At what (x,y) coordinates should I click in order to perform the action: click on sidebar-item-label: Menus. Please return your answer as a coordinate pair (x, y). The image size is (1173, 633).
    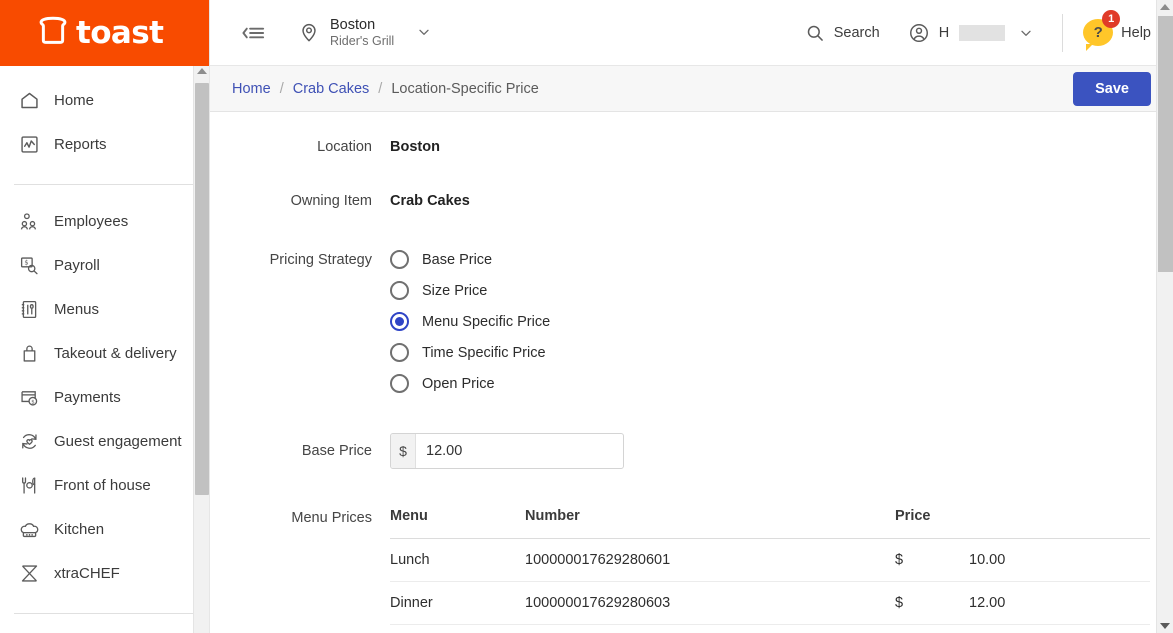
    Looking at the image, I should click on (77, 309).